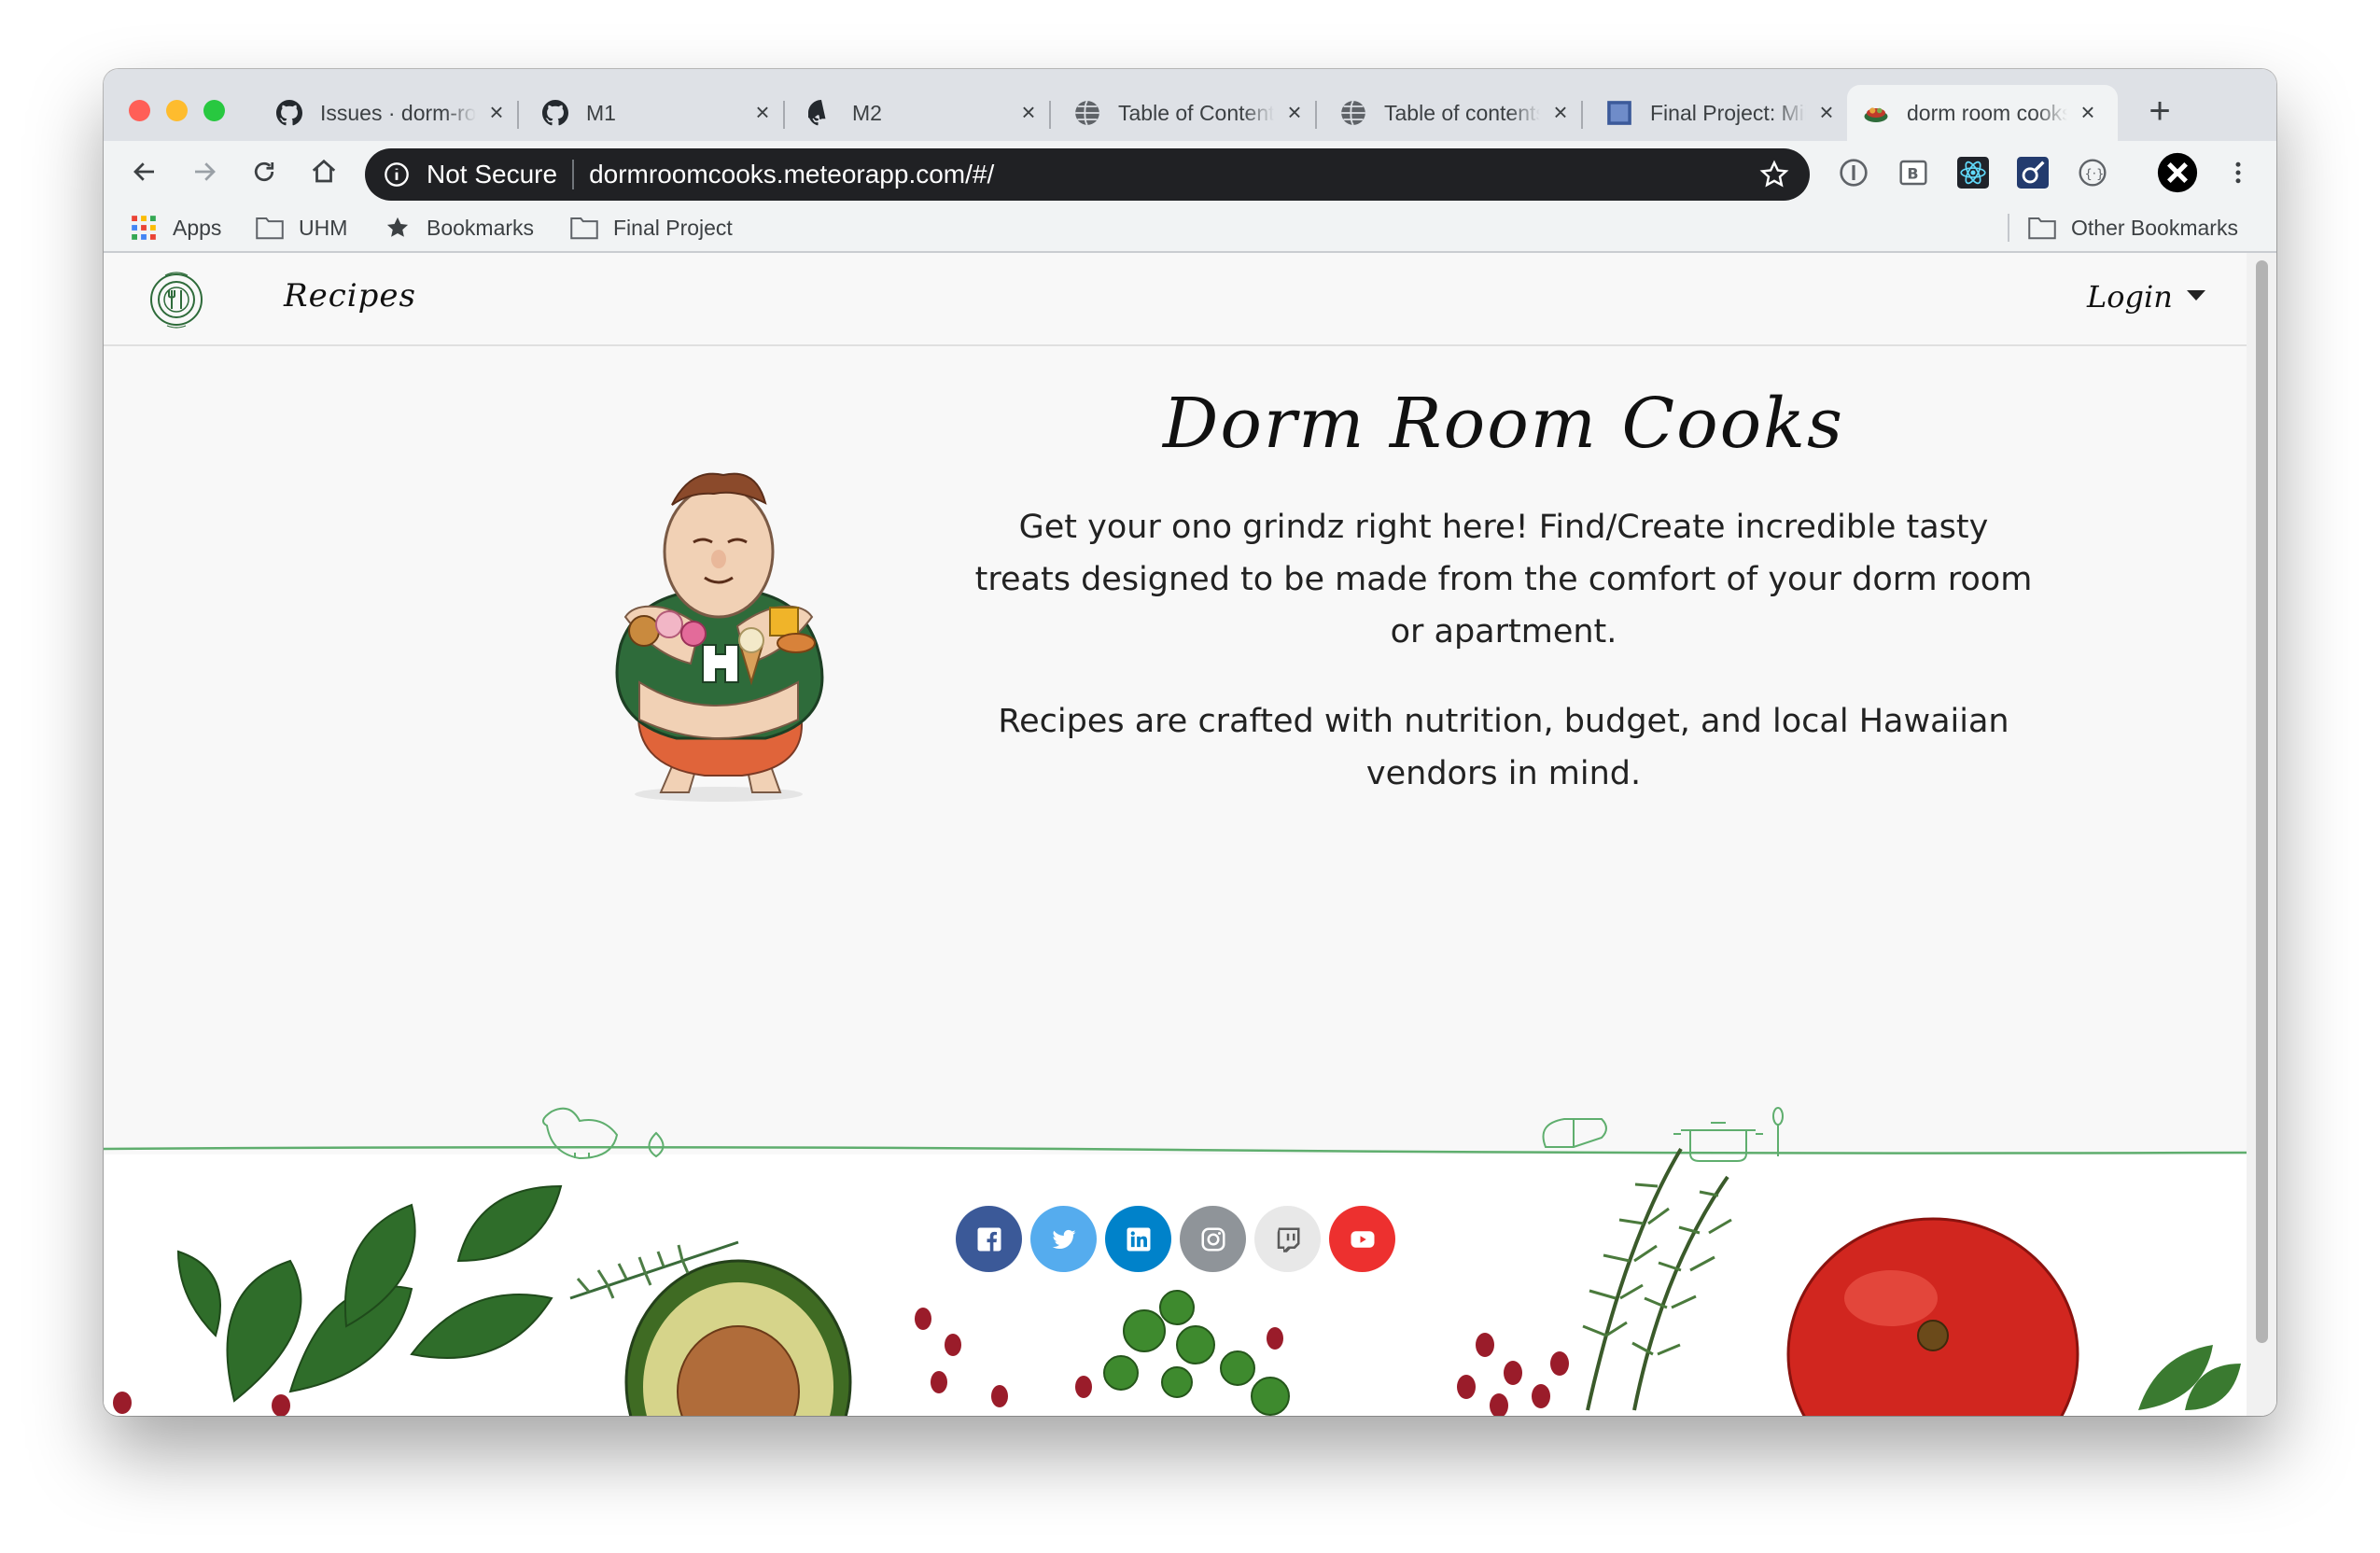 The image size is (2380, 1553). Describe the element at coordinates (718, 636) in the screenshot. I see `mascot-image` at that location.